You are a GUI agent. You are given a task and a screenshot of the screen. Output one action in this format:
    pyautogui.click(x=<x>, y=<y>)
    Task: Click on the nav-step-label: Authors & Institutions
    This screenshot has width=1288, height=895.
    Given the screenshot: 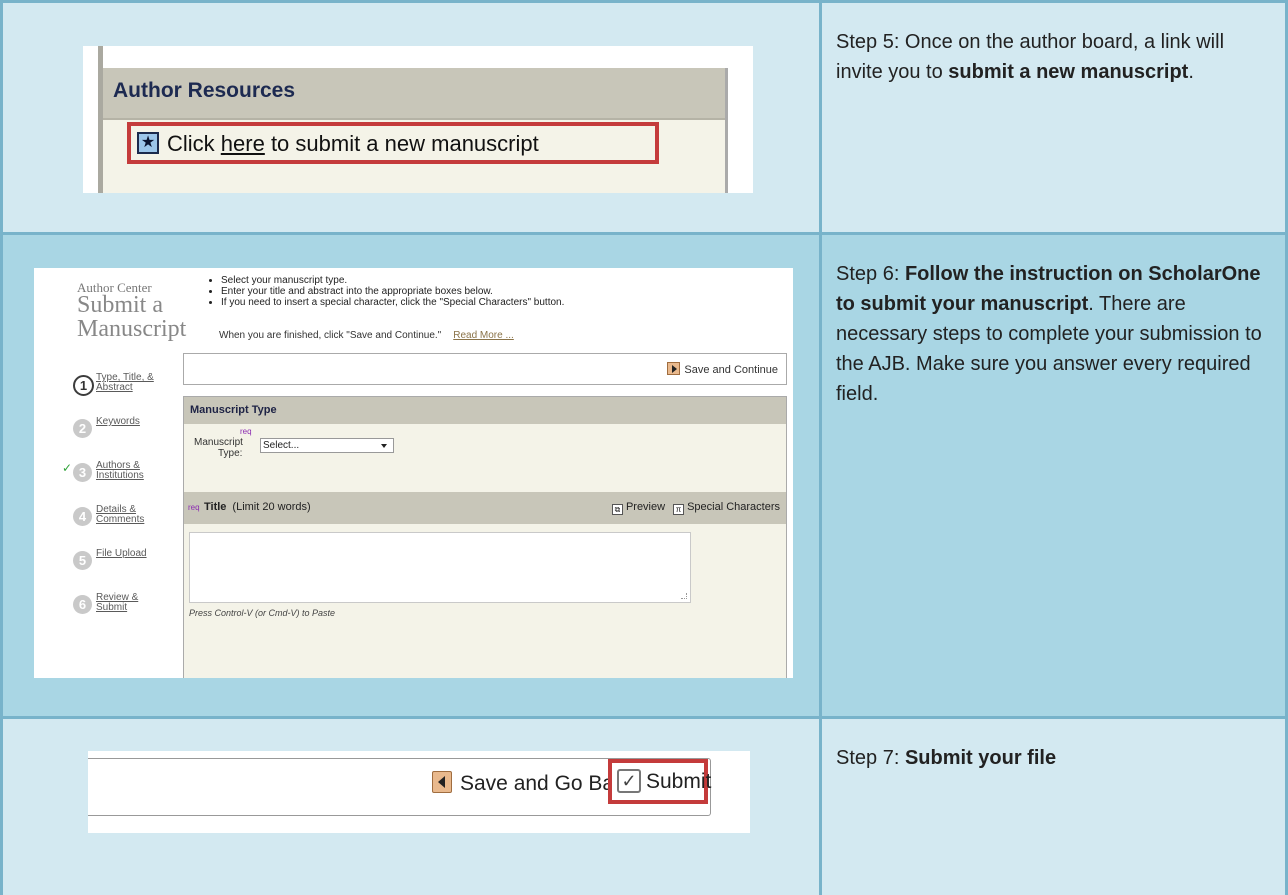 What is the action you would take?
    pyautogui.click(x=131, y=471)
    